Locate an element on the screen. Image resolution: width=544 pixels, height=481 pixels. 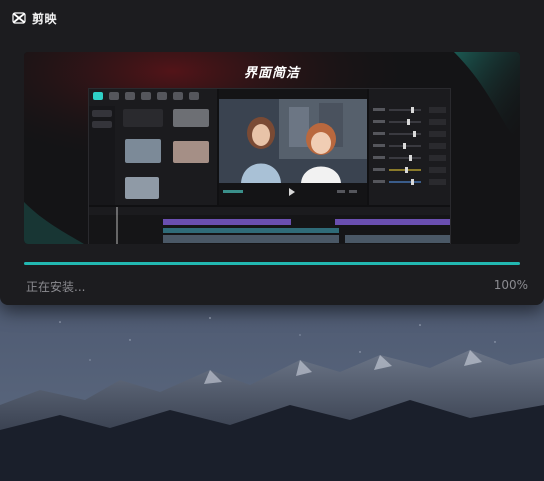
timeline-tracks is located at coordinates (269, 225).